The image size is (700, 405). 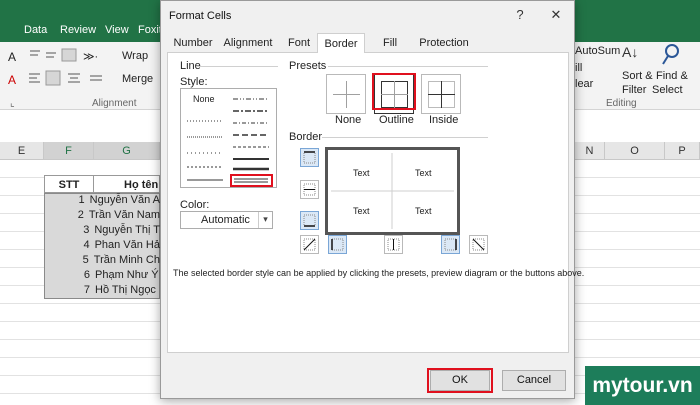 I want to click on font-color-icon: A, so click(x=12, y=80).